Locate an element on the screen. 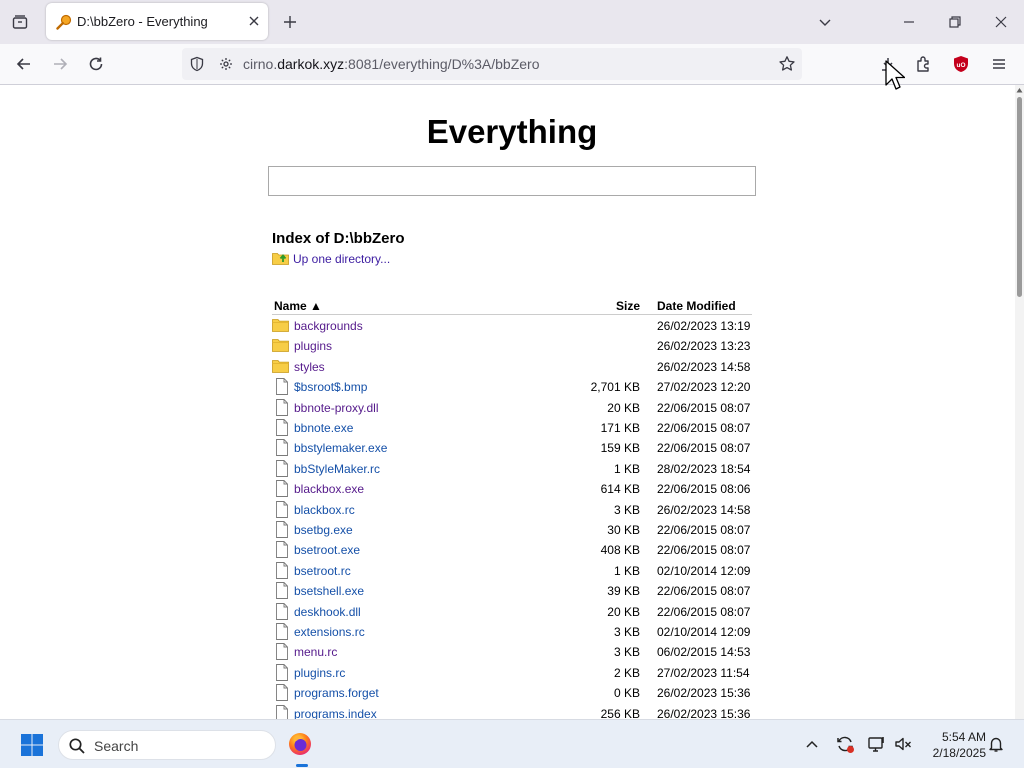 The image size is (1024, 768). file-name-link: bsetroot.rc is located at coordinates (322, 571).